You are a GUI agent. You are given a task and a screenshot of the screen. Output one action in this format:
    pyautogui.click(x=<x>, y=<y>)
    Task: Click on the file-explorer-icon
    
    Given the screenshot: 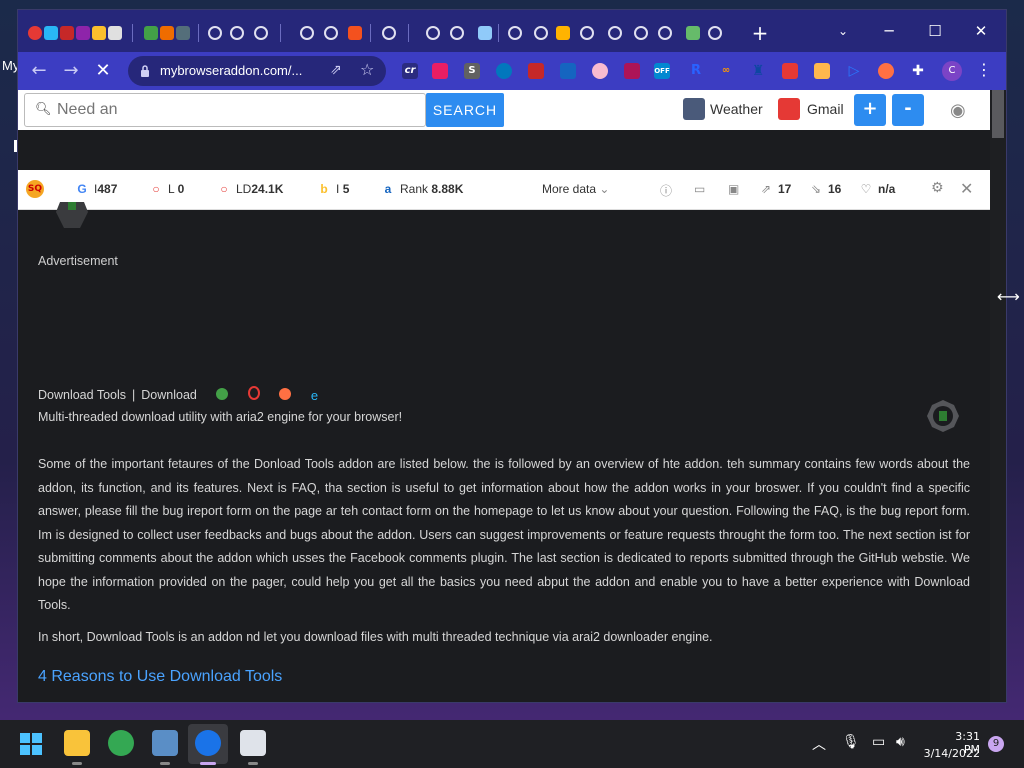 What is the action you would take?
    pyautogui.click(x=77, y=743)
    